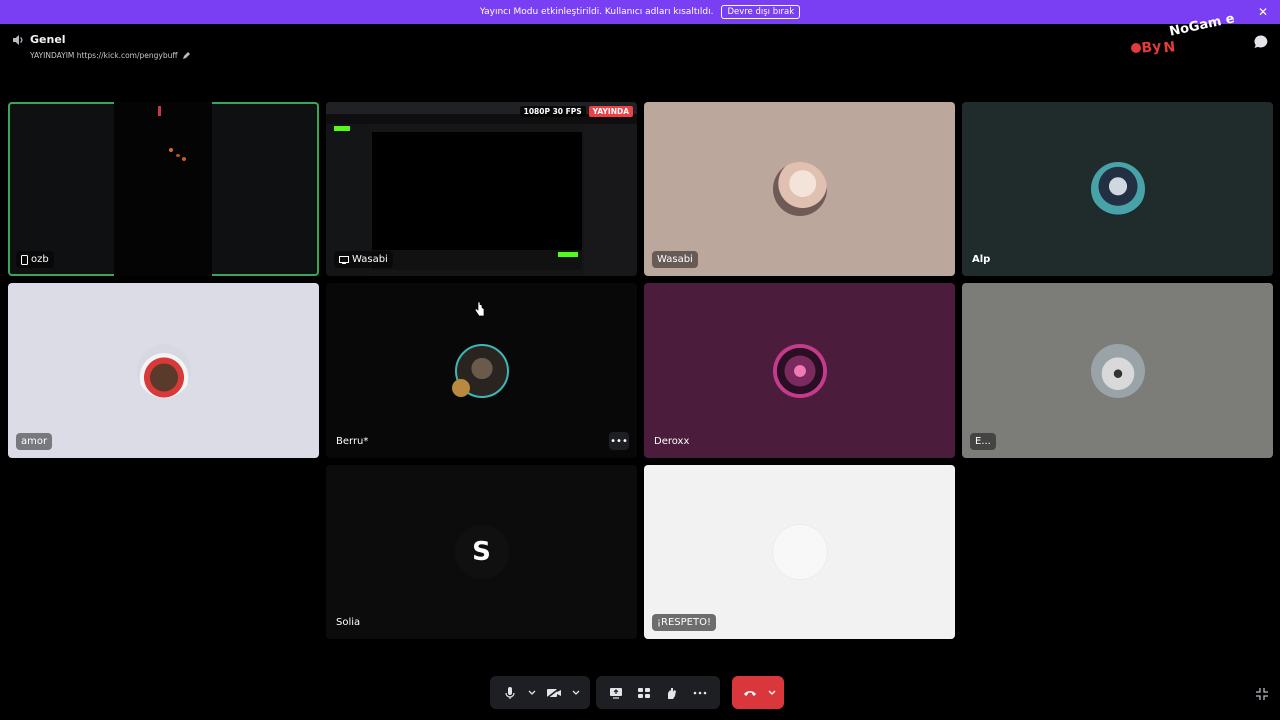  I want to click on microphone-button, so click(510, 693).